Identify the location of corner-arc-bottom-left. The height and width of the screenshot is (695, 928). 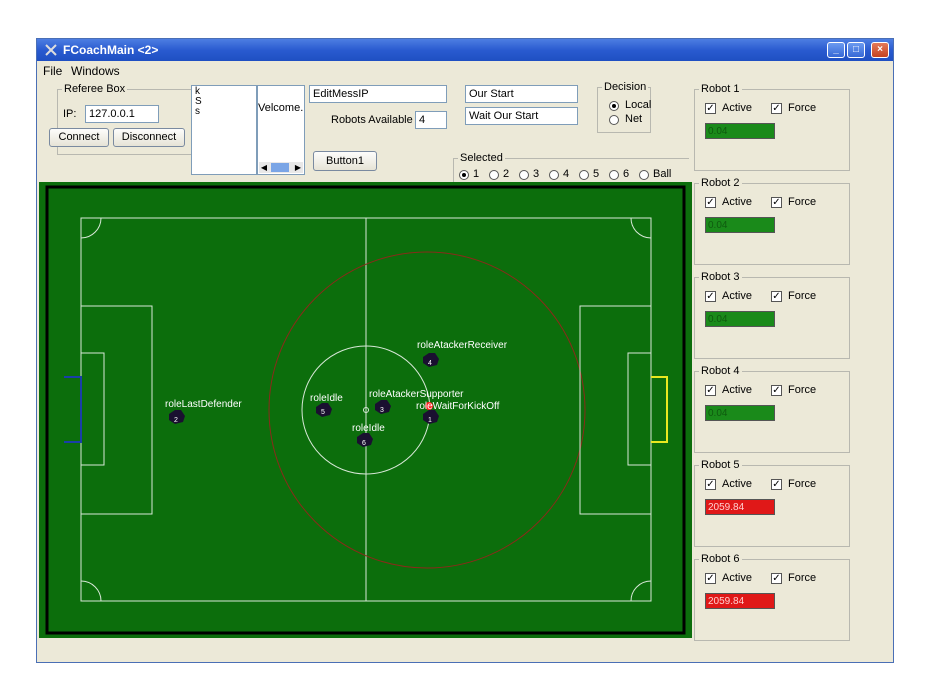
(91, 591).